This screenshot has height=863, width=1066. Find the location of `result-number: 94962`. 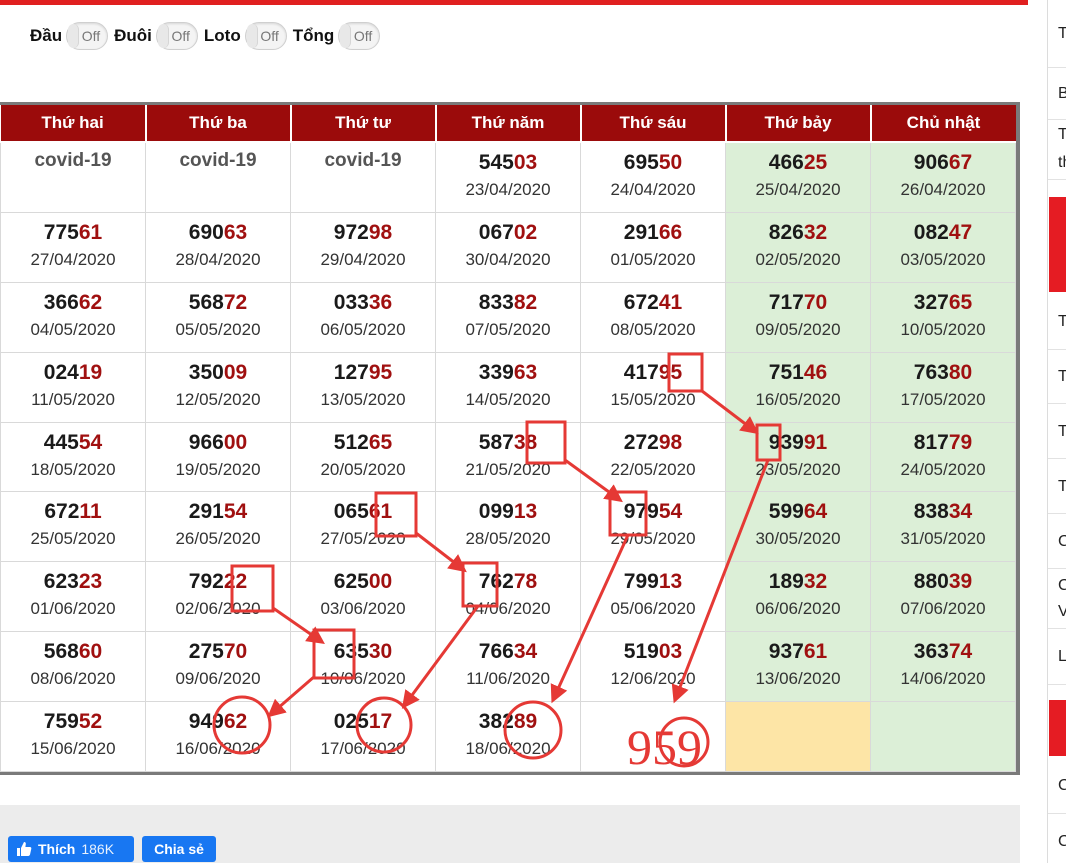

result-number: 94962 is located at coordinates (218, 722).